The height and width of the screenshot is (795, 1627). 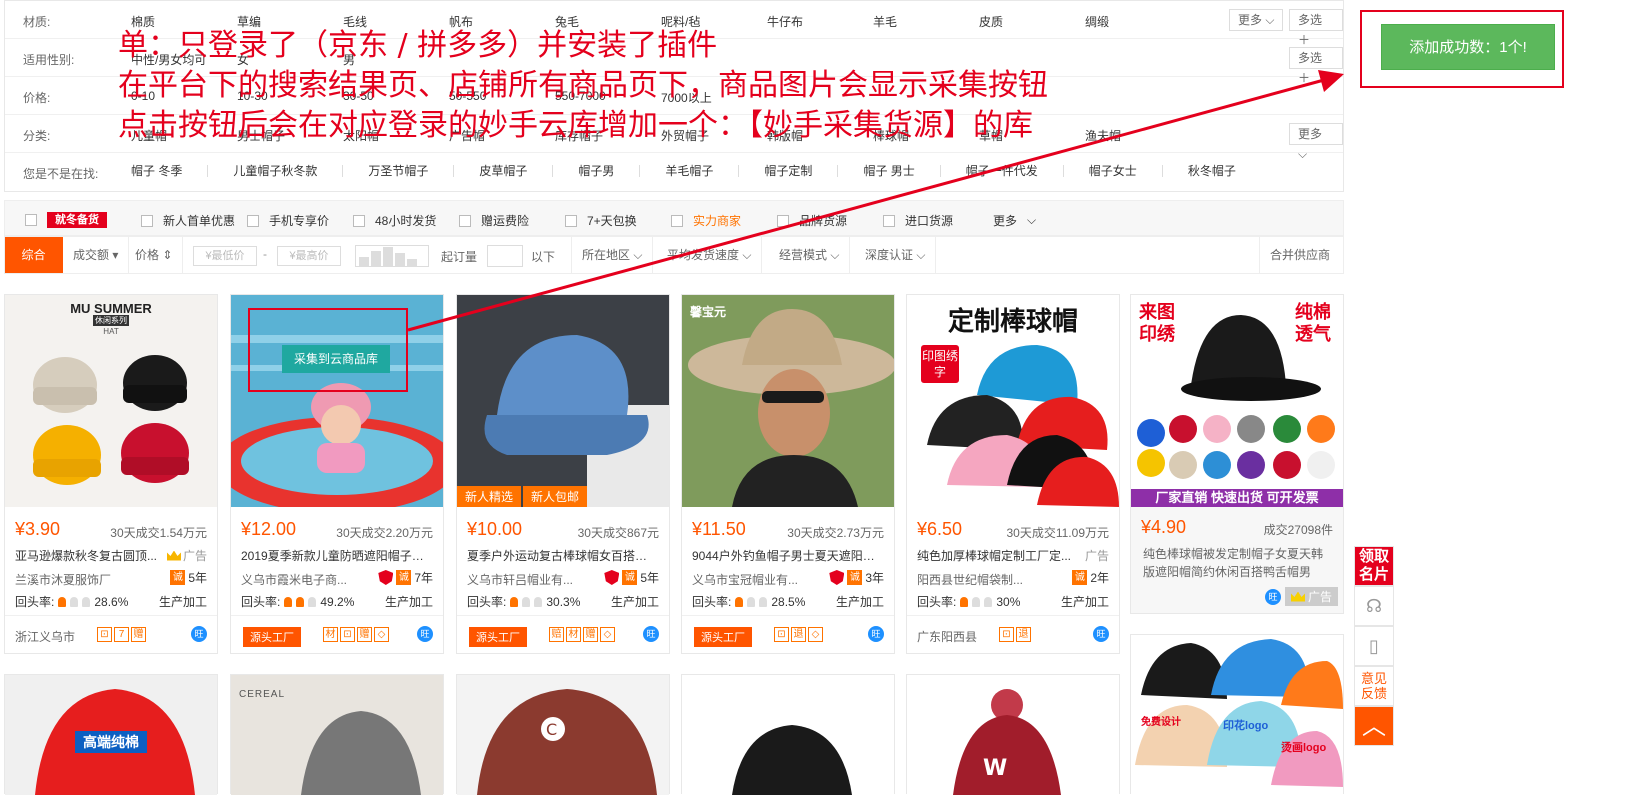 What do you see at coordinates (810, 255) in the screenshot?
I see `mode-dropdown: 经营模式 ⌵` at bounding box center [810, 255].